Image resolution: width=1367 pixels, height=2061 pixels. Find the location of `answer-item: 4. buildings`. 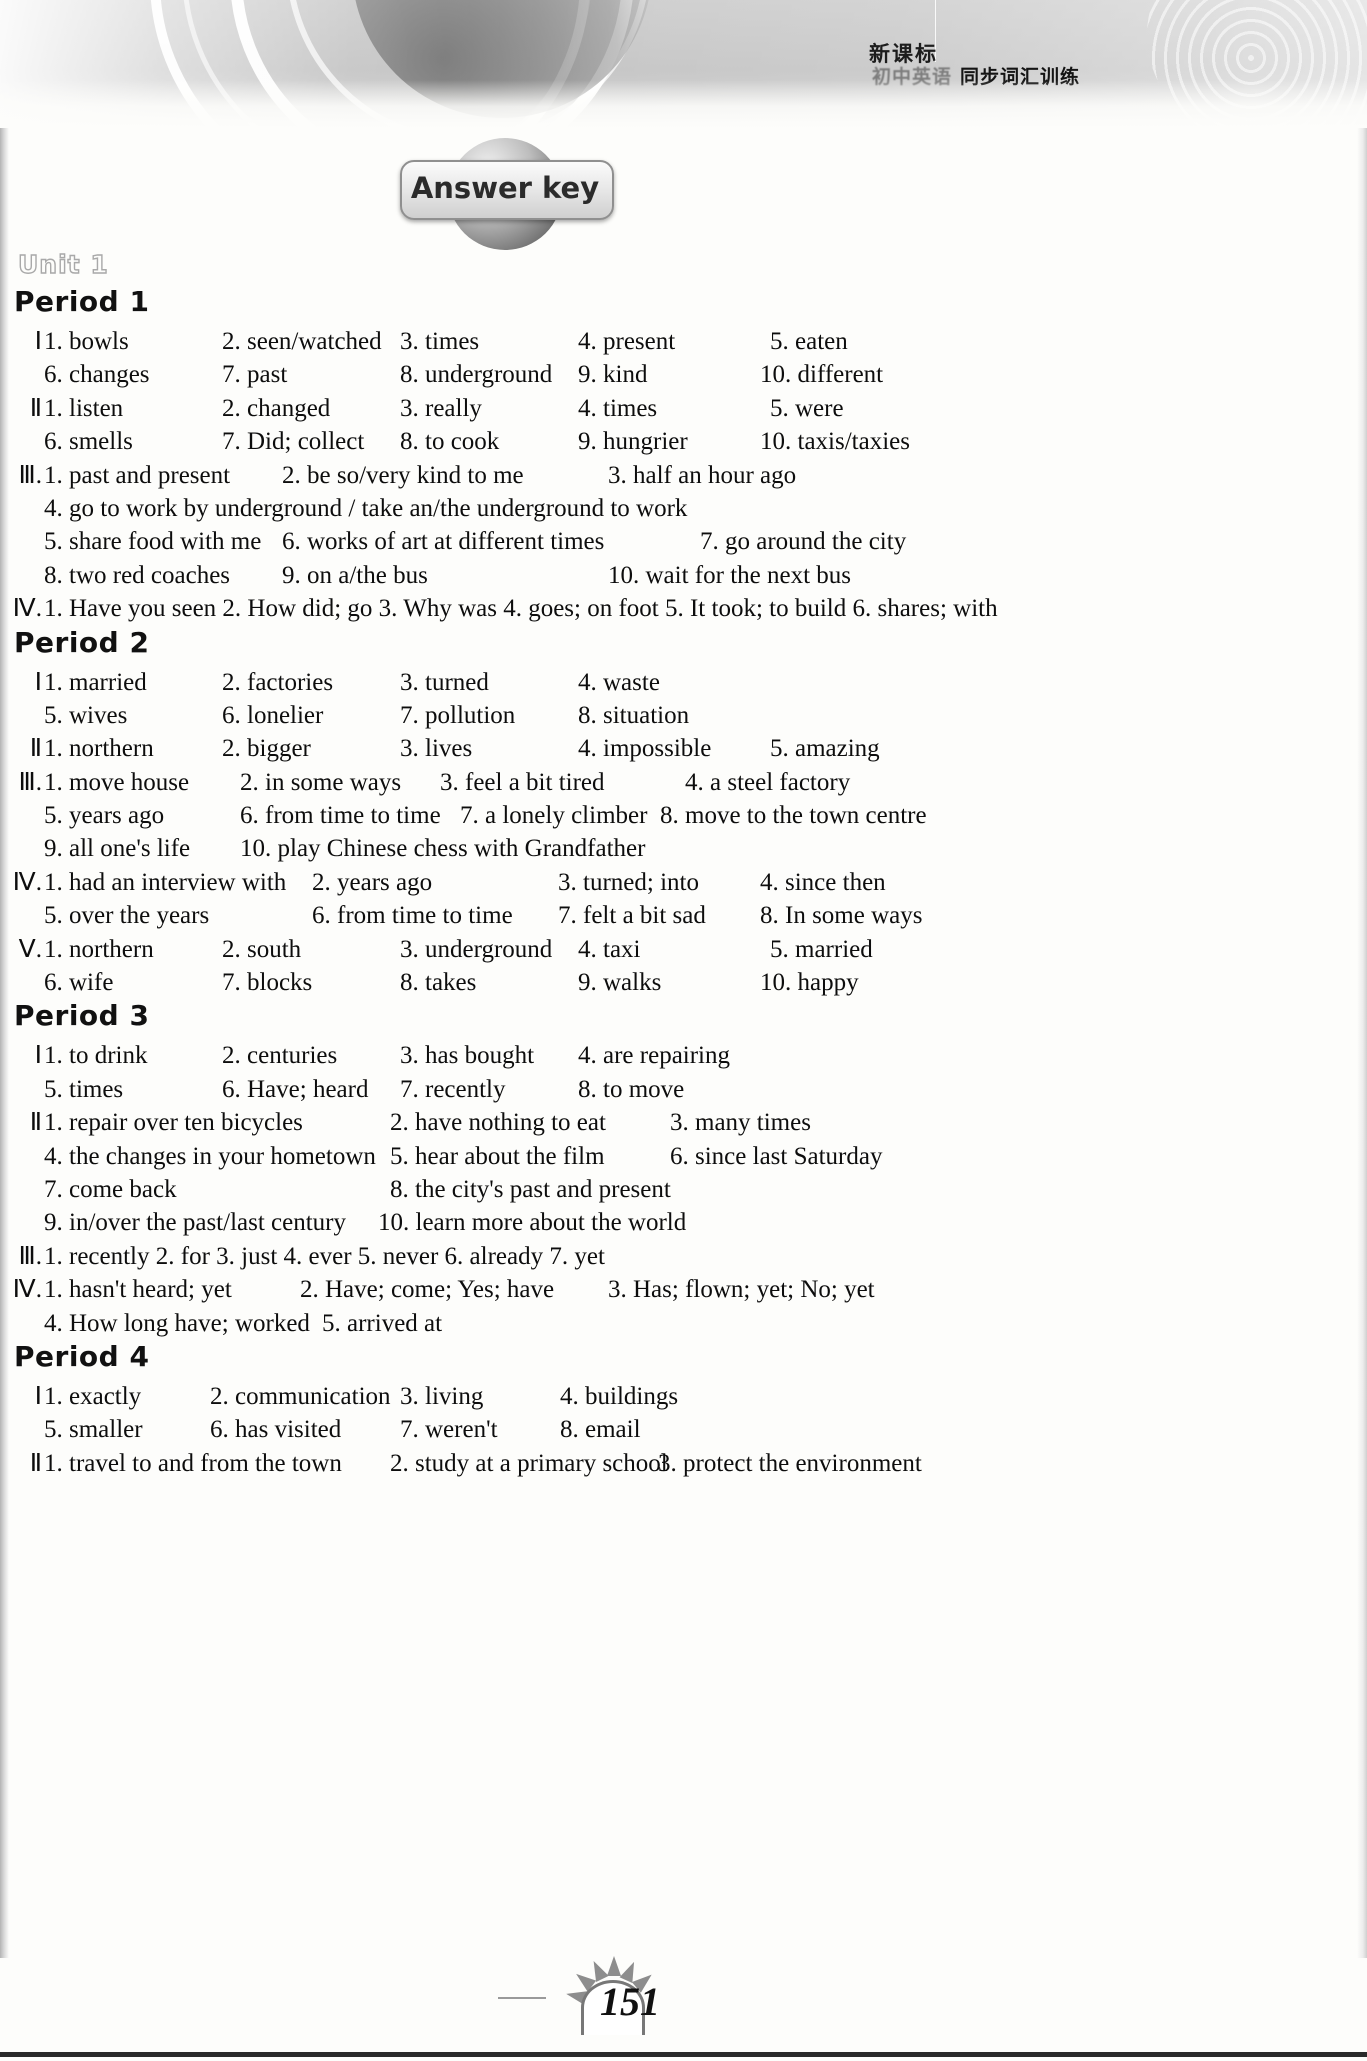

answer-item: 4. buildings is located at coordinates (619, 1396).